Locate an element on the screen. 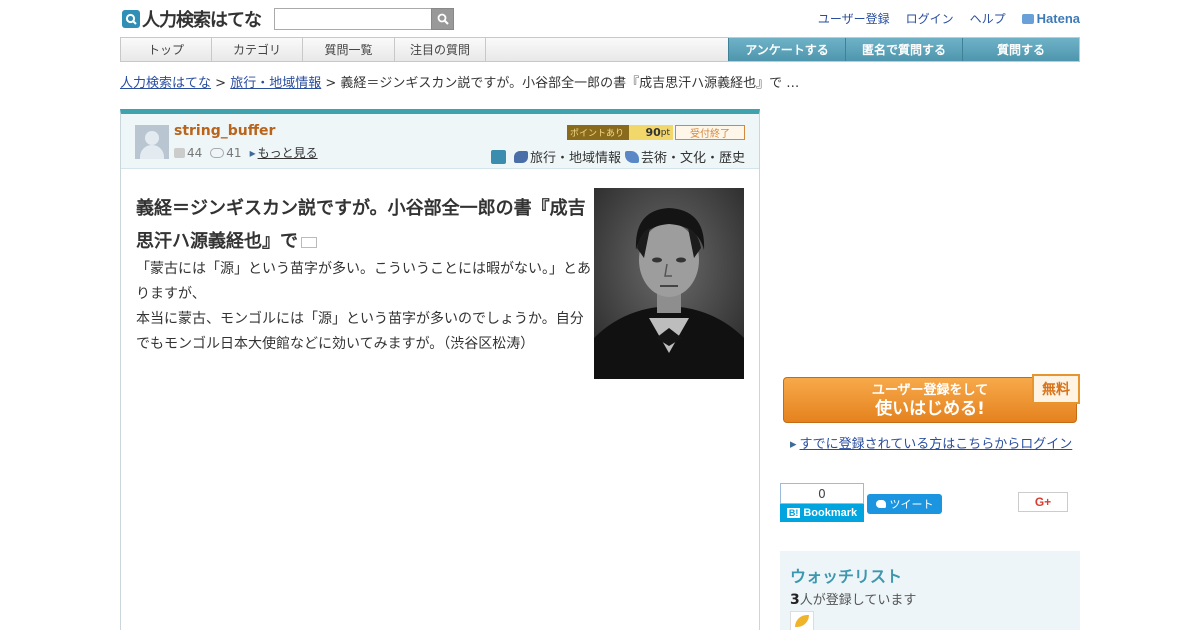  search-button is located at coordinates (442, 19).